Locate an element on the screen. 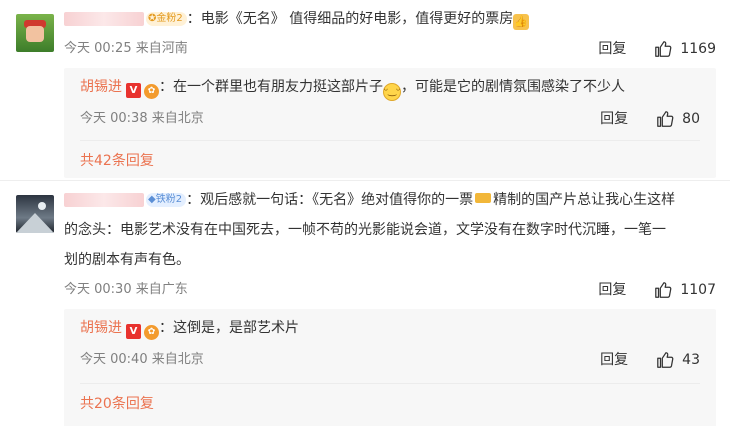 This screenshot has width=730, height=426. comment-text: 观后感就一句话：《无名》绝对值得你的一票 is located at coordinates (337, 200).